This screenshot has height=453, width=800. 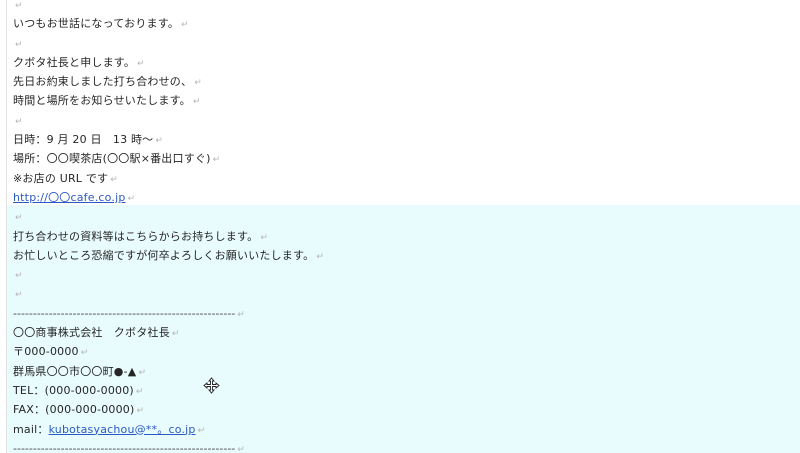 What do you see at coordinates (211, 385) in the screenshot?
I see `move-cursor-icon` at bounding box center [211, 385].